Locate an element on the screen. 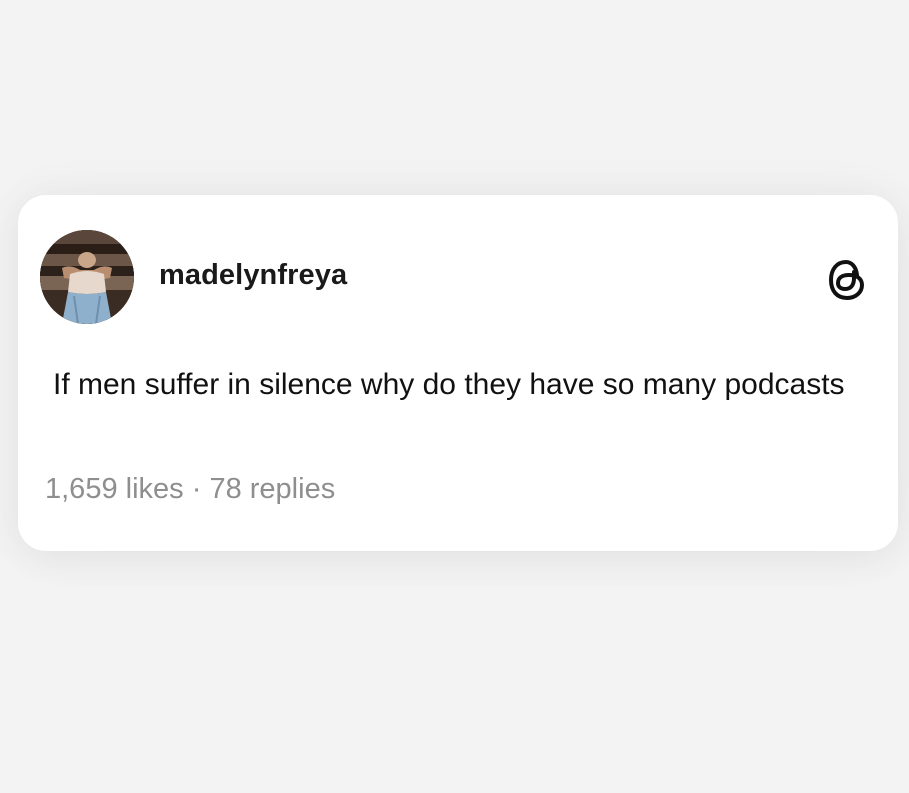 This screenshot has width=909, height=793. avatar-image is located at coordinates (87, 277).